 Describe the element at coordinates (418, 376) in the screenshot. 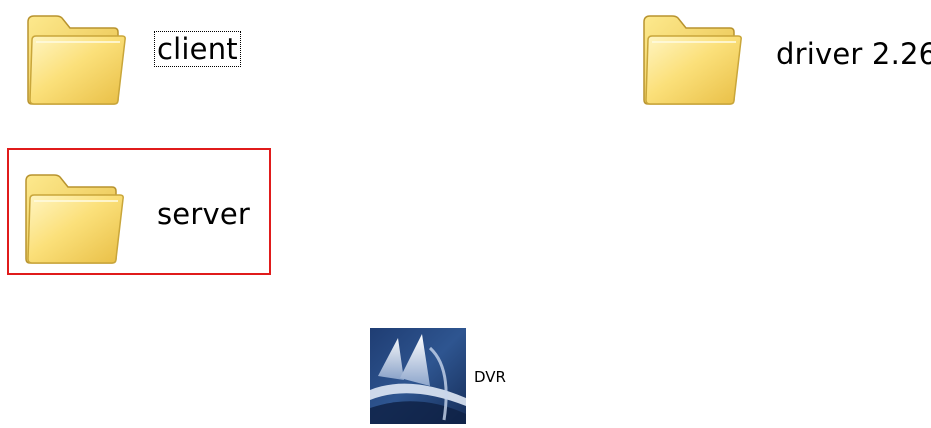

I see `dvr-app-icon` at that location.